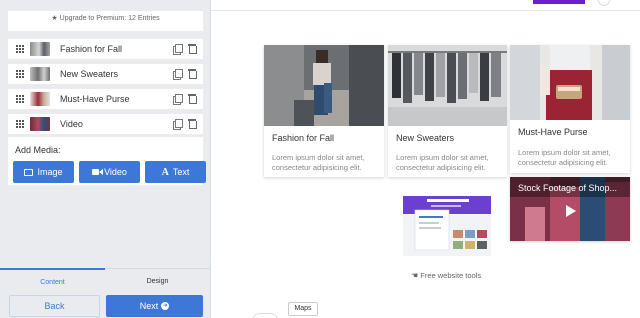 The width and height of the screenshot is (640, 318). Describe the element at coordinates (115, 172) in the screenshot. I see `add-video-label: Video` at that location.